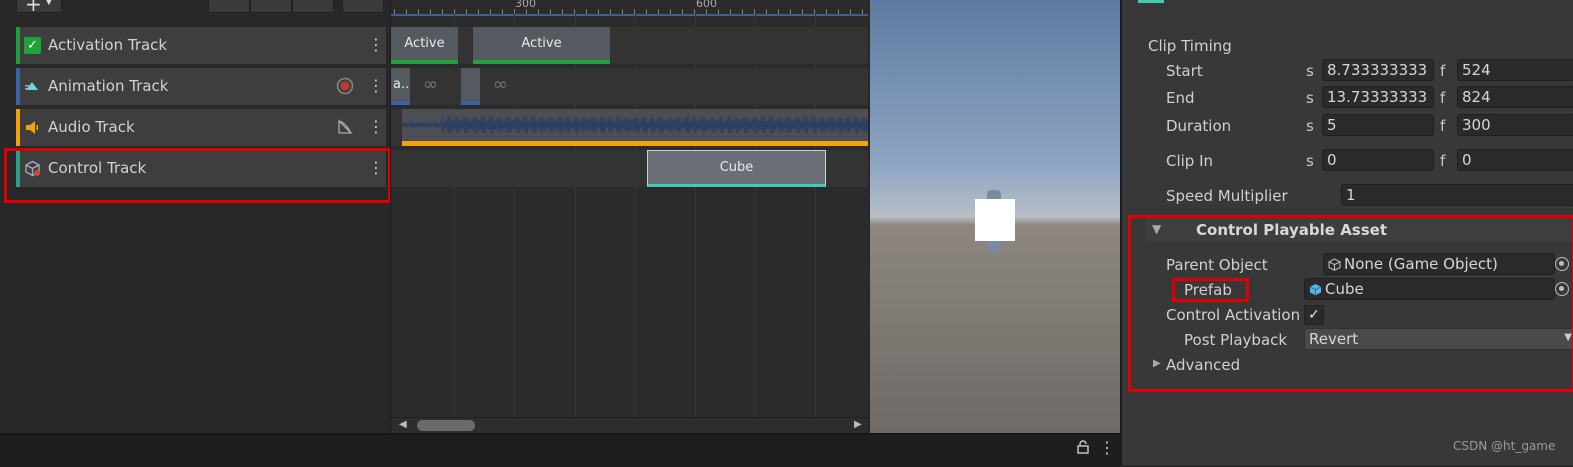  Describe the element at coordinates (1438, 339) in the screenshot. I see `post-playback-dropdown: Revert ▼` at that location.